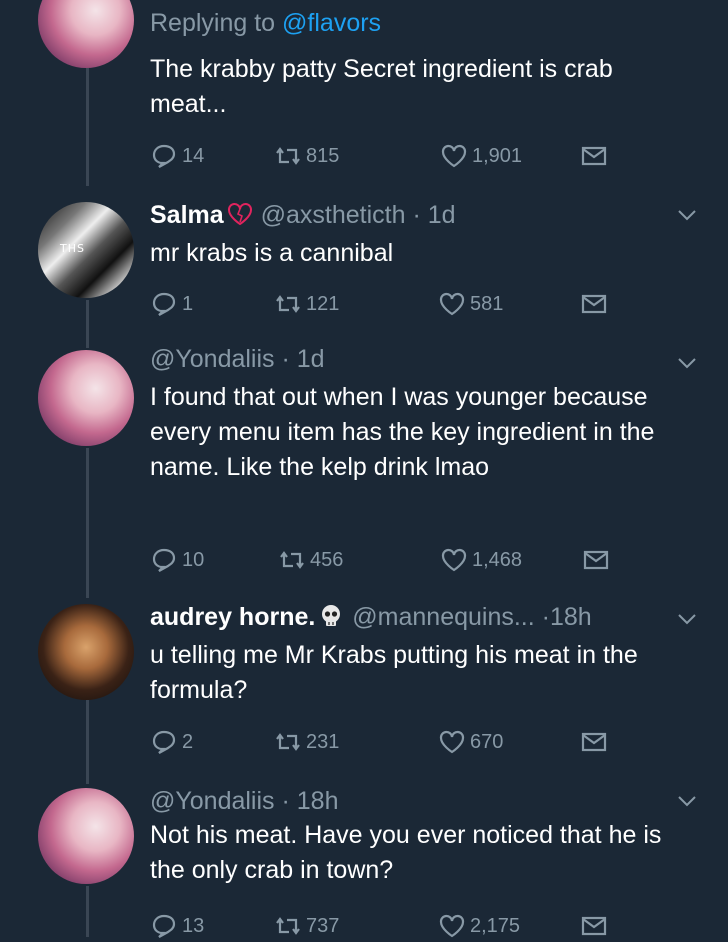  Describe the element at coordinates (310, 801) in the screenshot. I see `timestamp: · 18h` at that location.